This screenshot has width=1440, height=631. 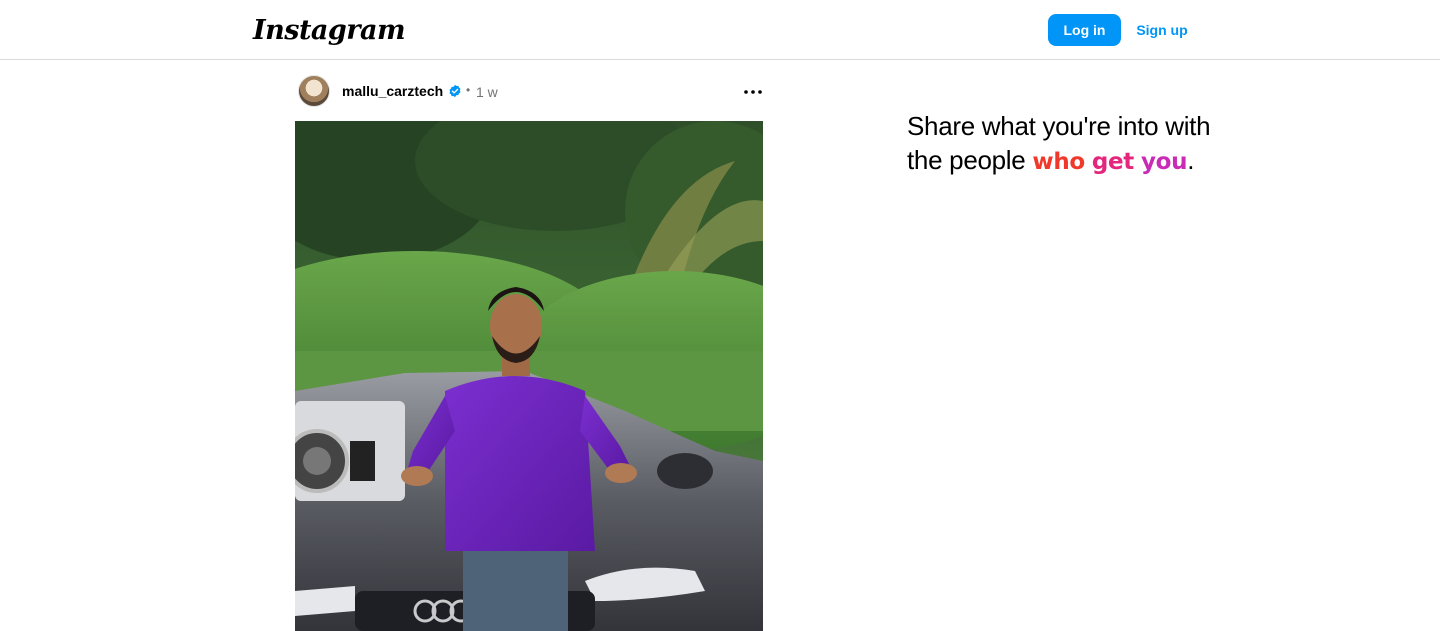 I want to click on tagline-highlight-you: you, so click(x=1164, y=162).